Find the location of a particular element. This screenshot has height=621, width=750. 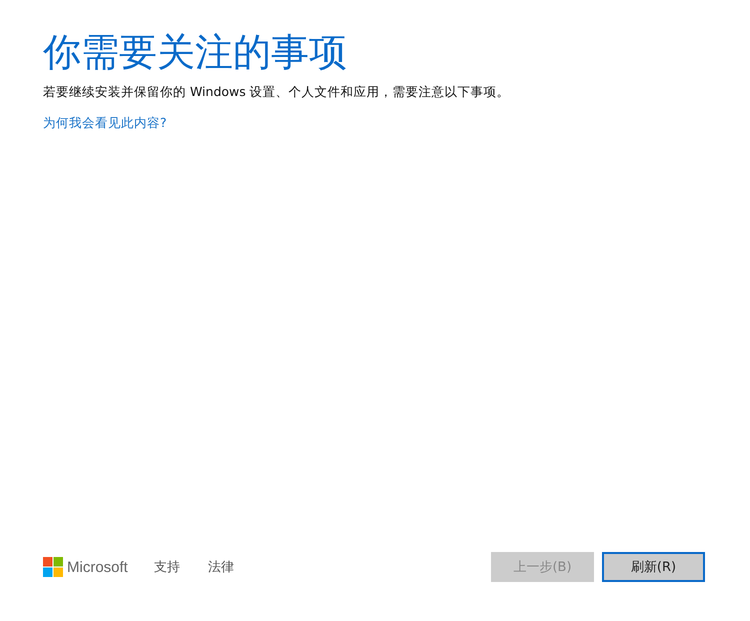

footer-link: 法律 is located at coordinates (221, 567).